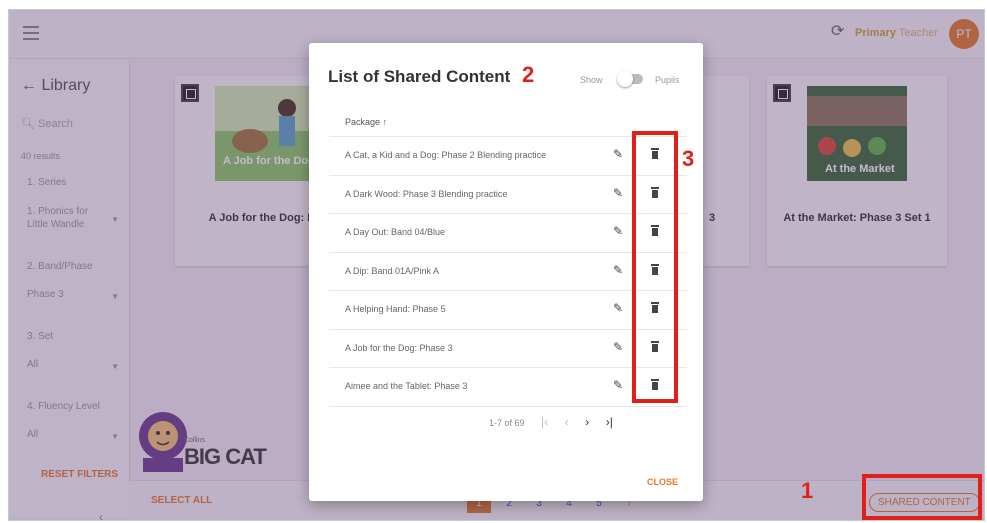 The height and width of the screenshot is (523, 987). Describe the element at coordinates (667, 80) in the screenshot. I see `pupils-label: Pupils` at that location.